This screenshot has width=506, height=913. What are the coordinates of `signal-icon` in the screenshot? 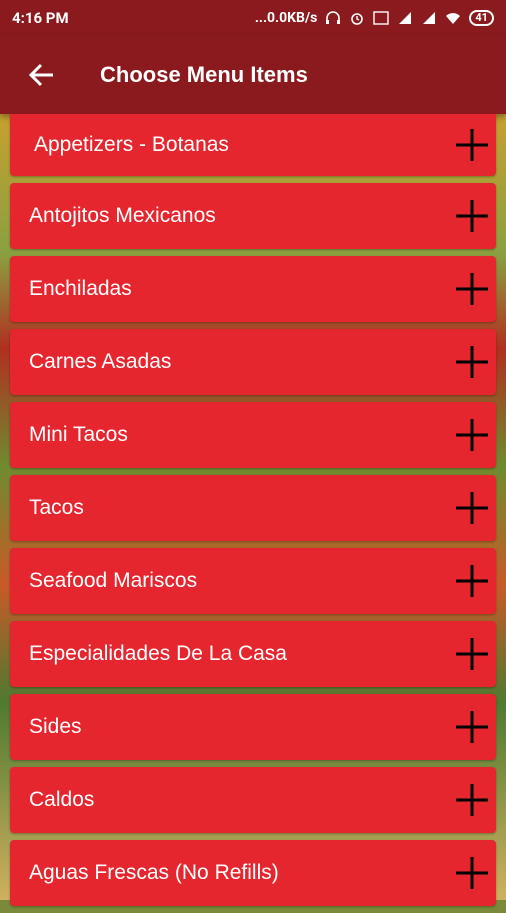 It's located at (429, 18).